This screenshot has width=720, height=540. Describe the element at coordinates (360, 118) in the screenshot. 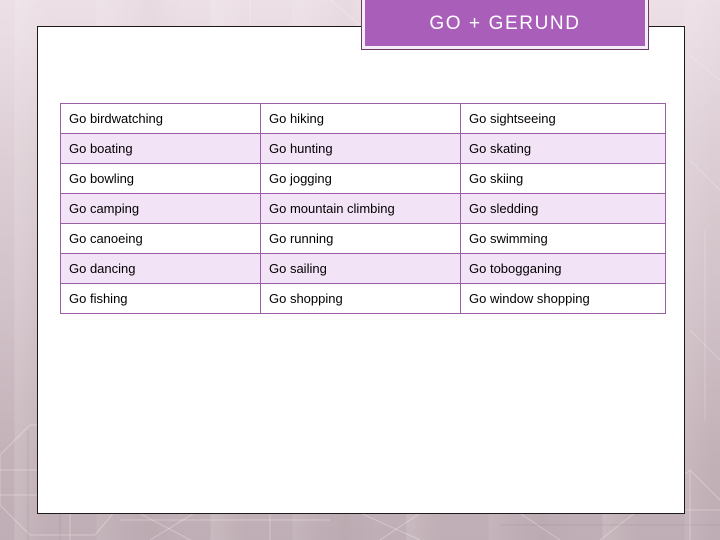

I see `table-cell: Go hiking` at that location.